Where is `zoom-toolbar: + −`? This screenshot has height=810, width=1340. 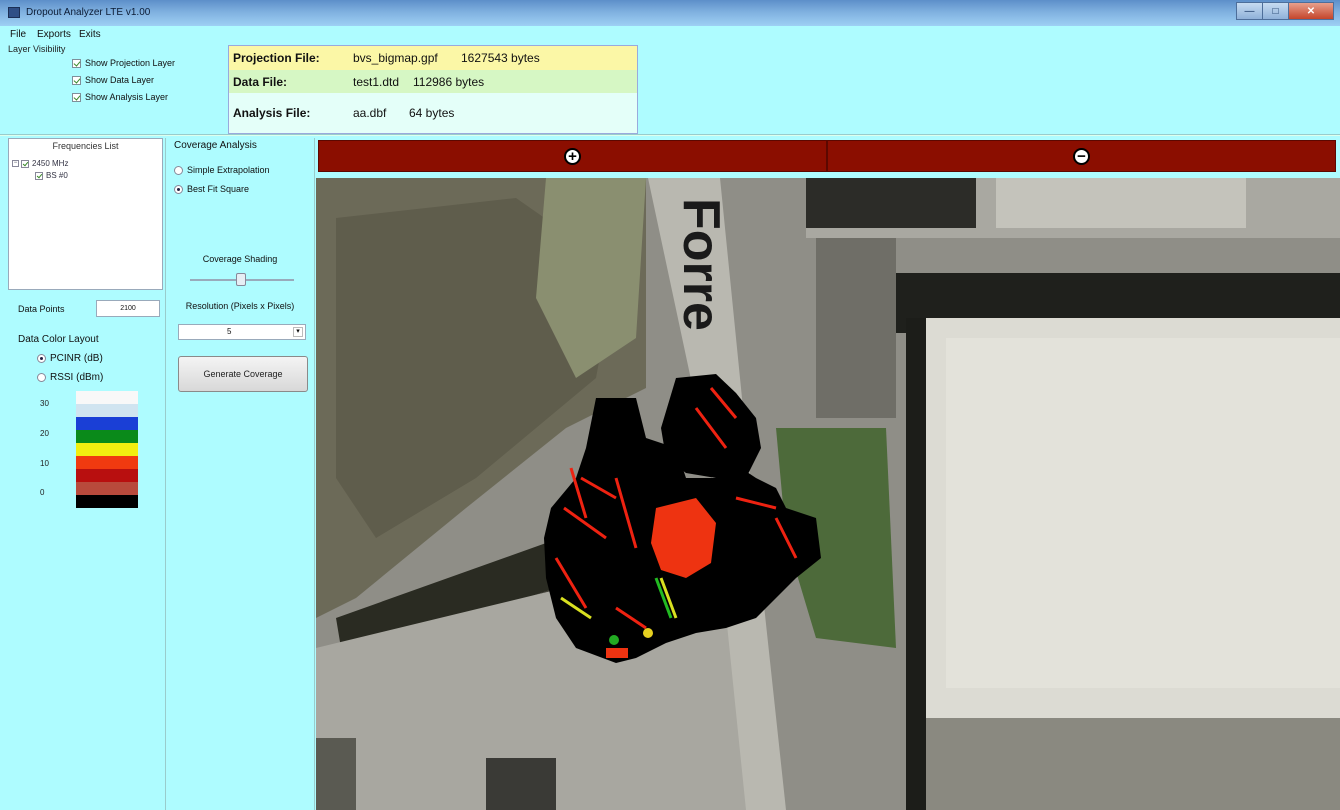
zoom-toolbar: + − is located at coordinates (827, 156).